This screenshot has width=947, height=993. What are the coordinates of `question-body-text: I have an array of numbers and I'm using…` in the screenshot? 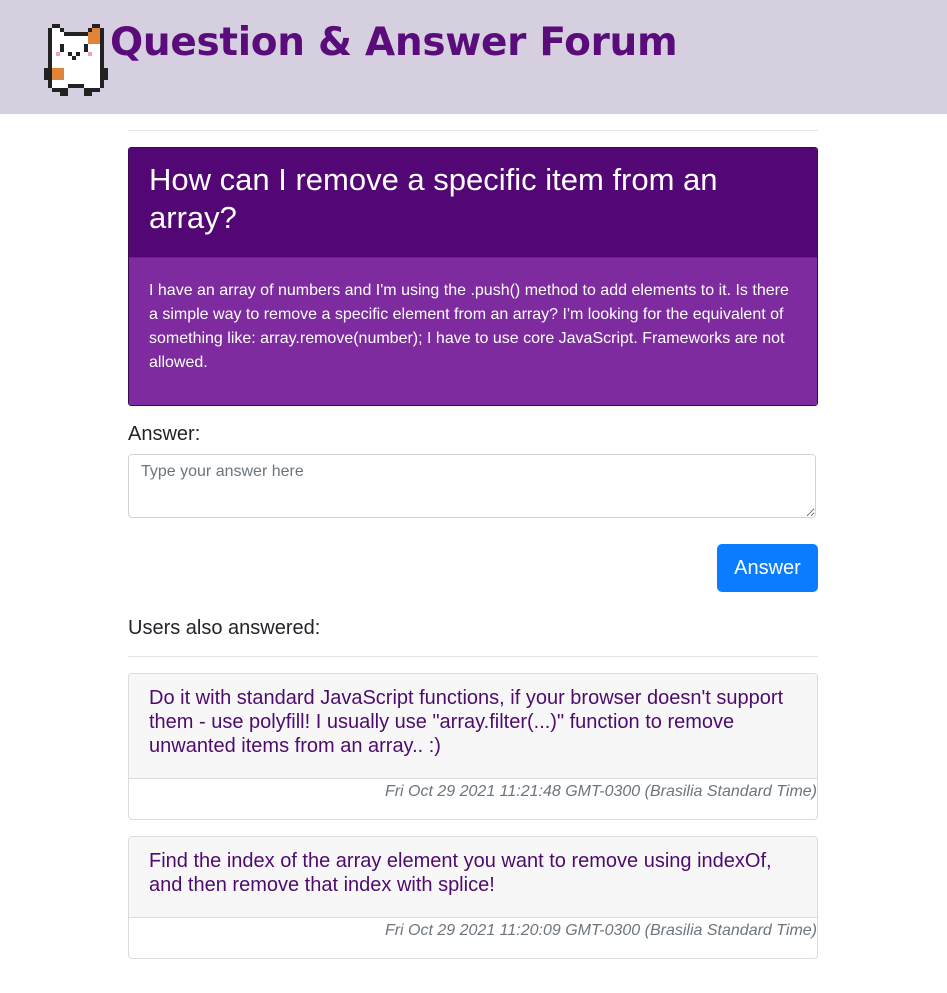 It's located at (469, 326).